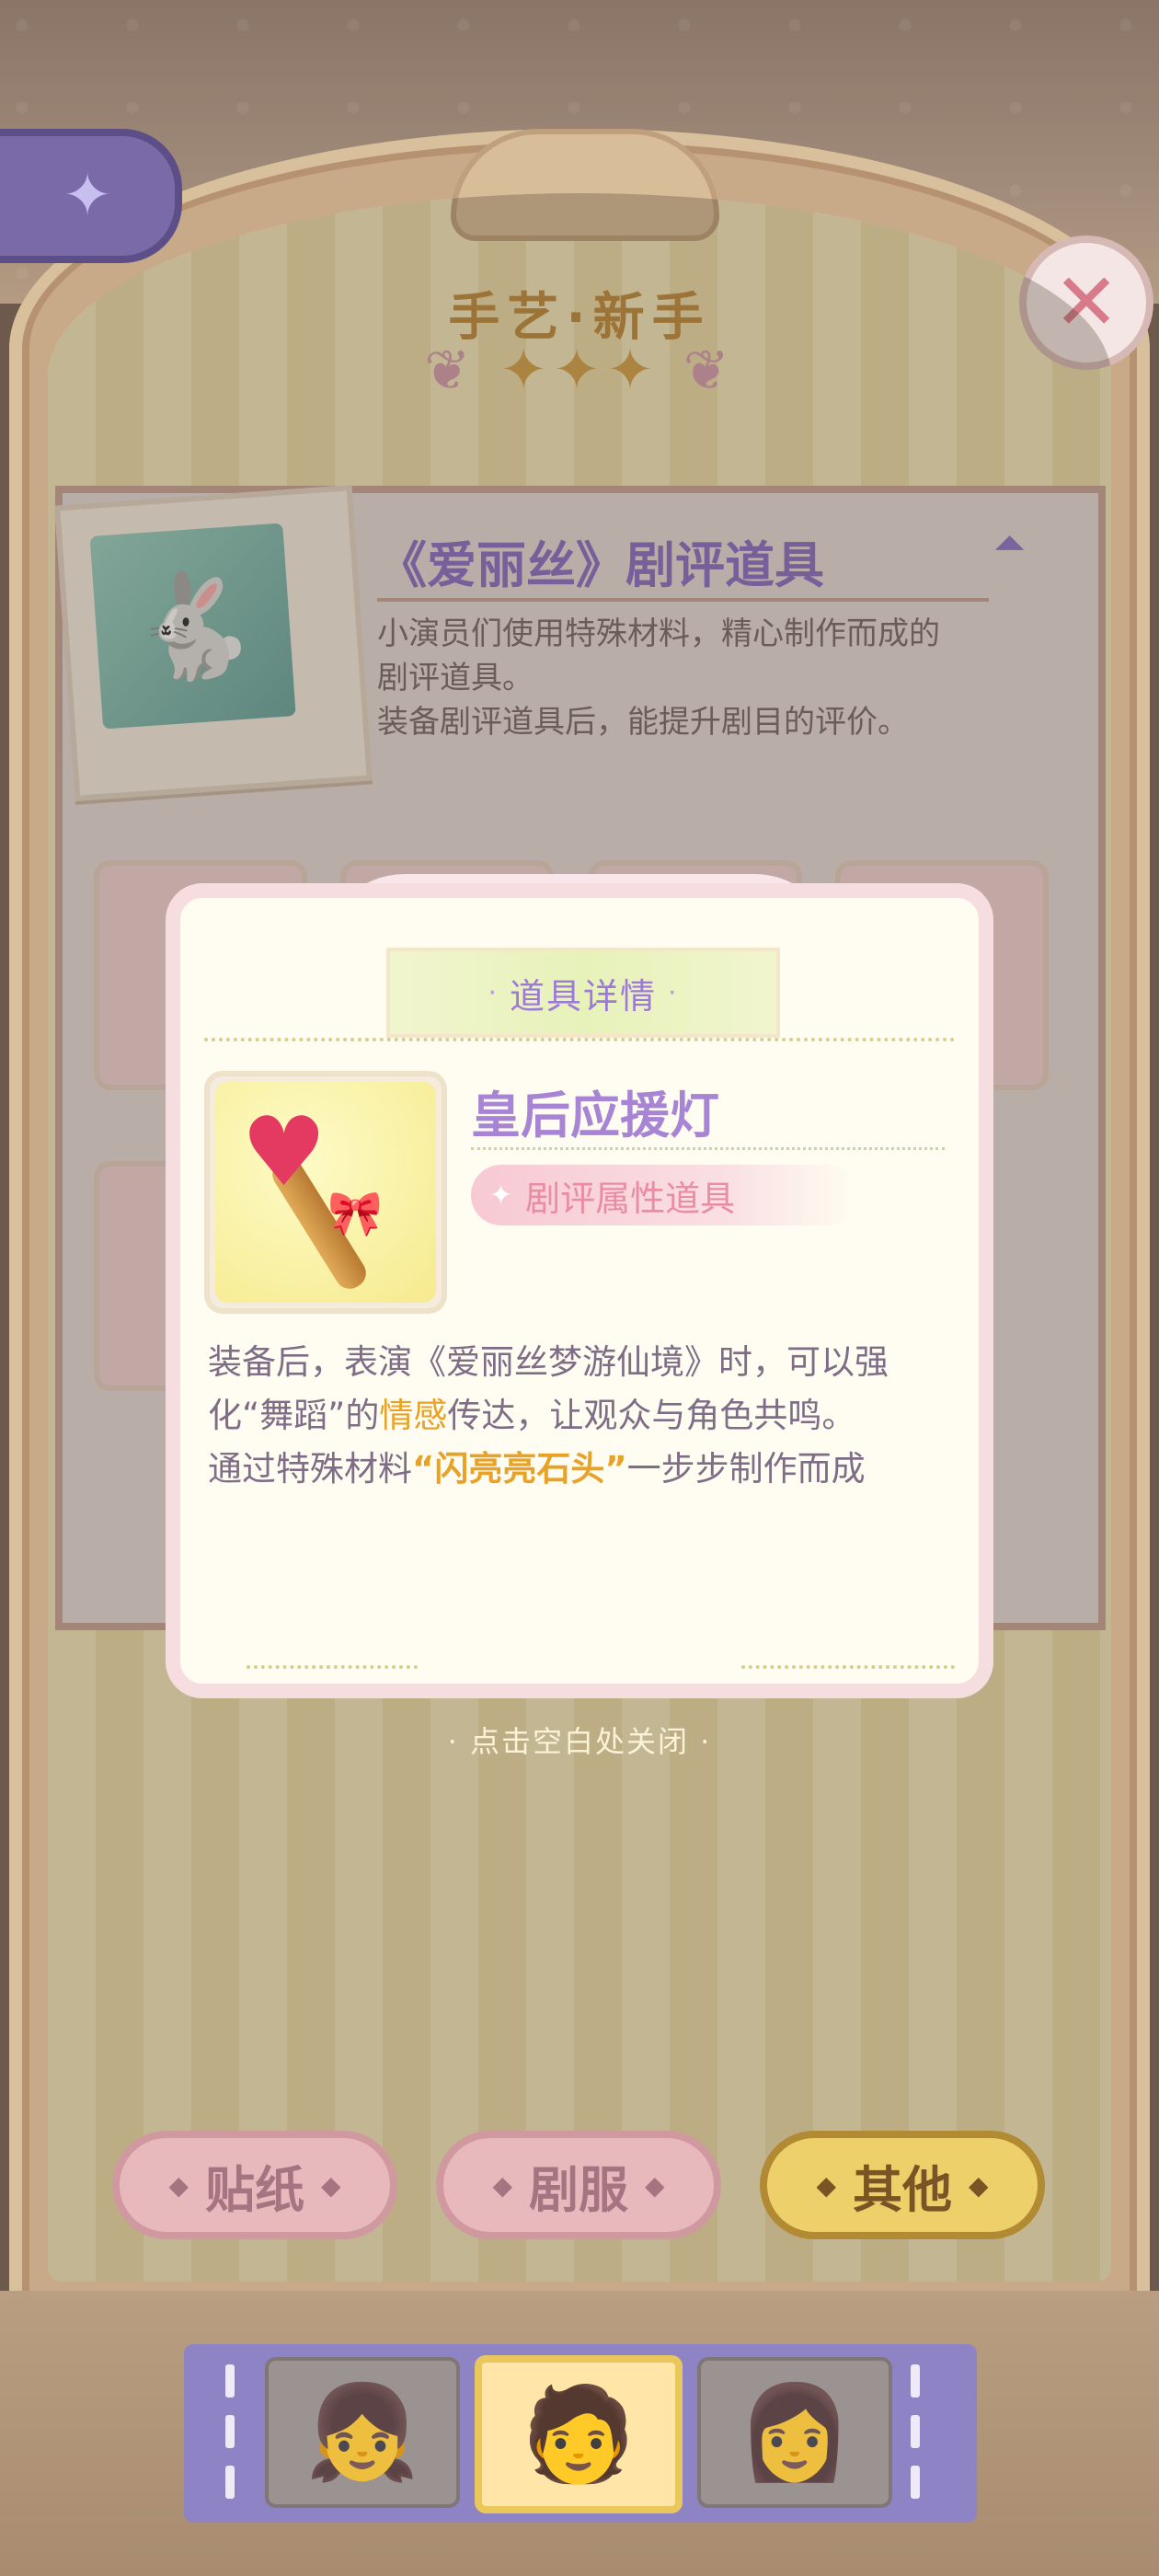 Image resolution: width=1159 pixels, height=2576 pixels. I want to click on side-menu-tab: ✦, so click(91, 196).